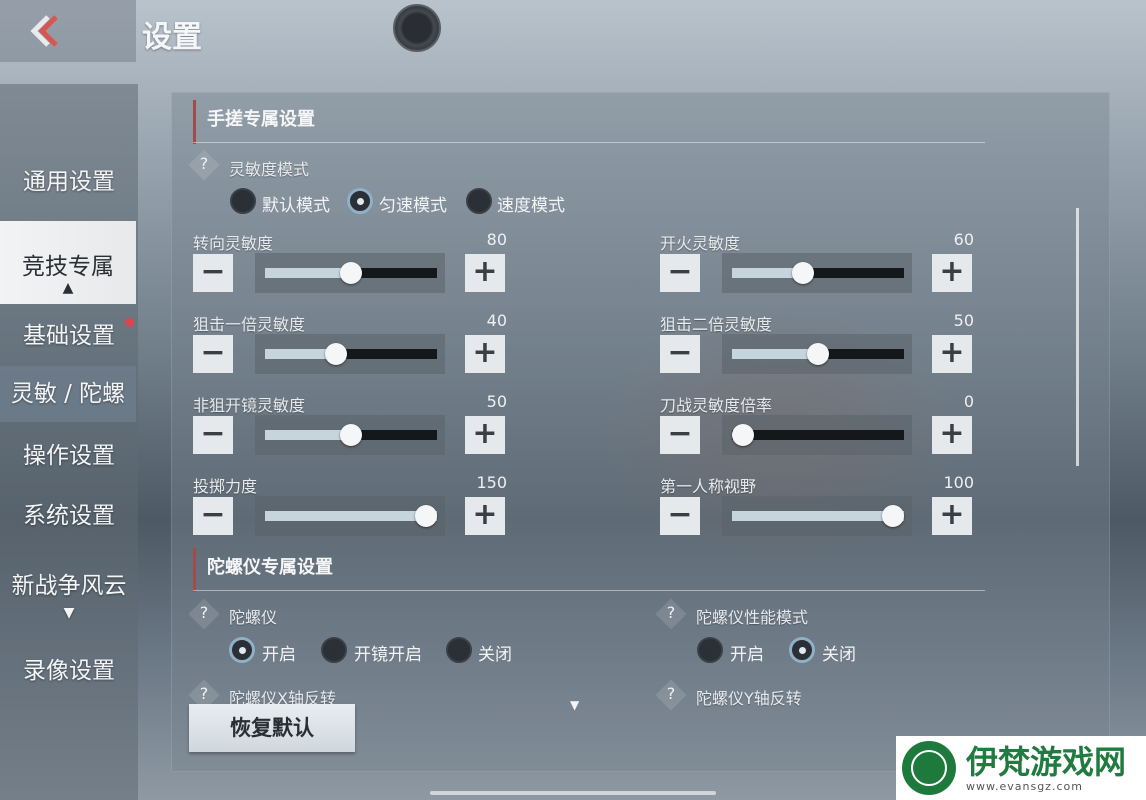 This screenshot has width=1146, height=800. What do you see at coordinates (749, 698) in the screenshot?
I see `gyro-y-invert-label: 陀螺仪Y轴反转` at bounding box center [749, 698].